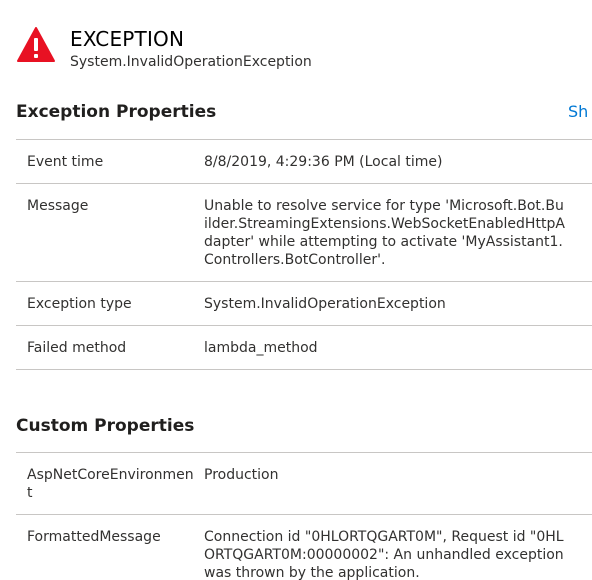 The image size is (592, 580). What do you see at coordinates (116, 112) in the screenshot?
I see `exception-properties-title: Exception Properties` at bounding box center [116, 112].